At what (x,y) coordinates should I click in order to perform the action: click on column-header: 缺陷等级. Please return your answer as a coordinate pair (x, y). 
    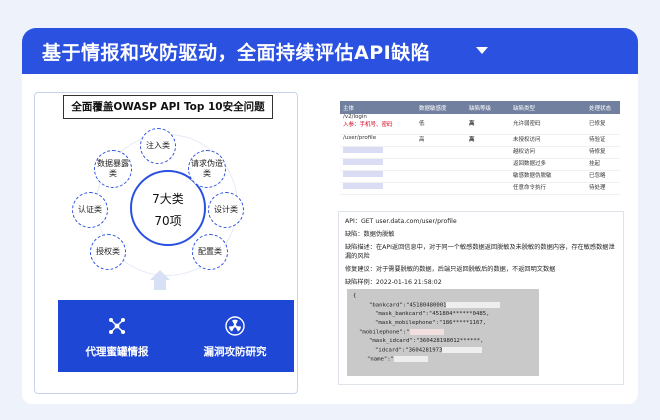
    Looking at the image, I should click on (488, 107).